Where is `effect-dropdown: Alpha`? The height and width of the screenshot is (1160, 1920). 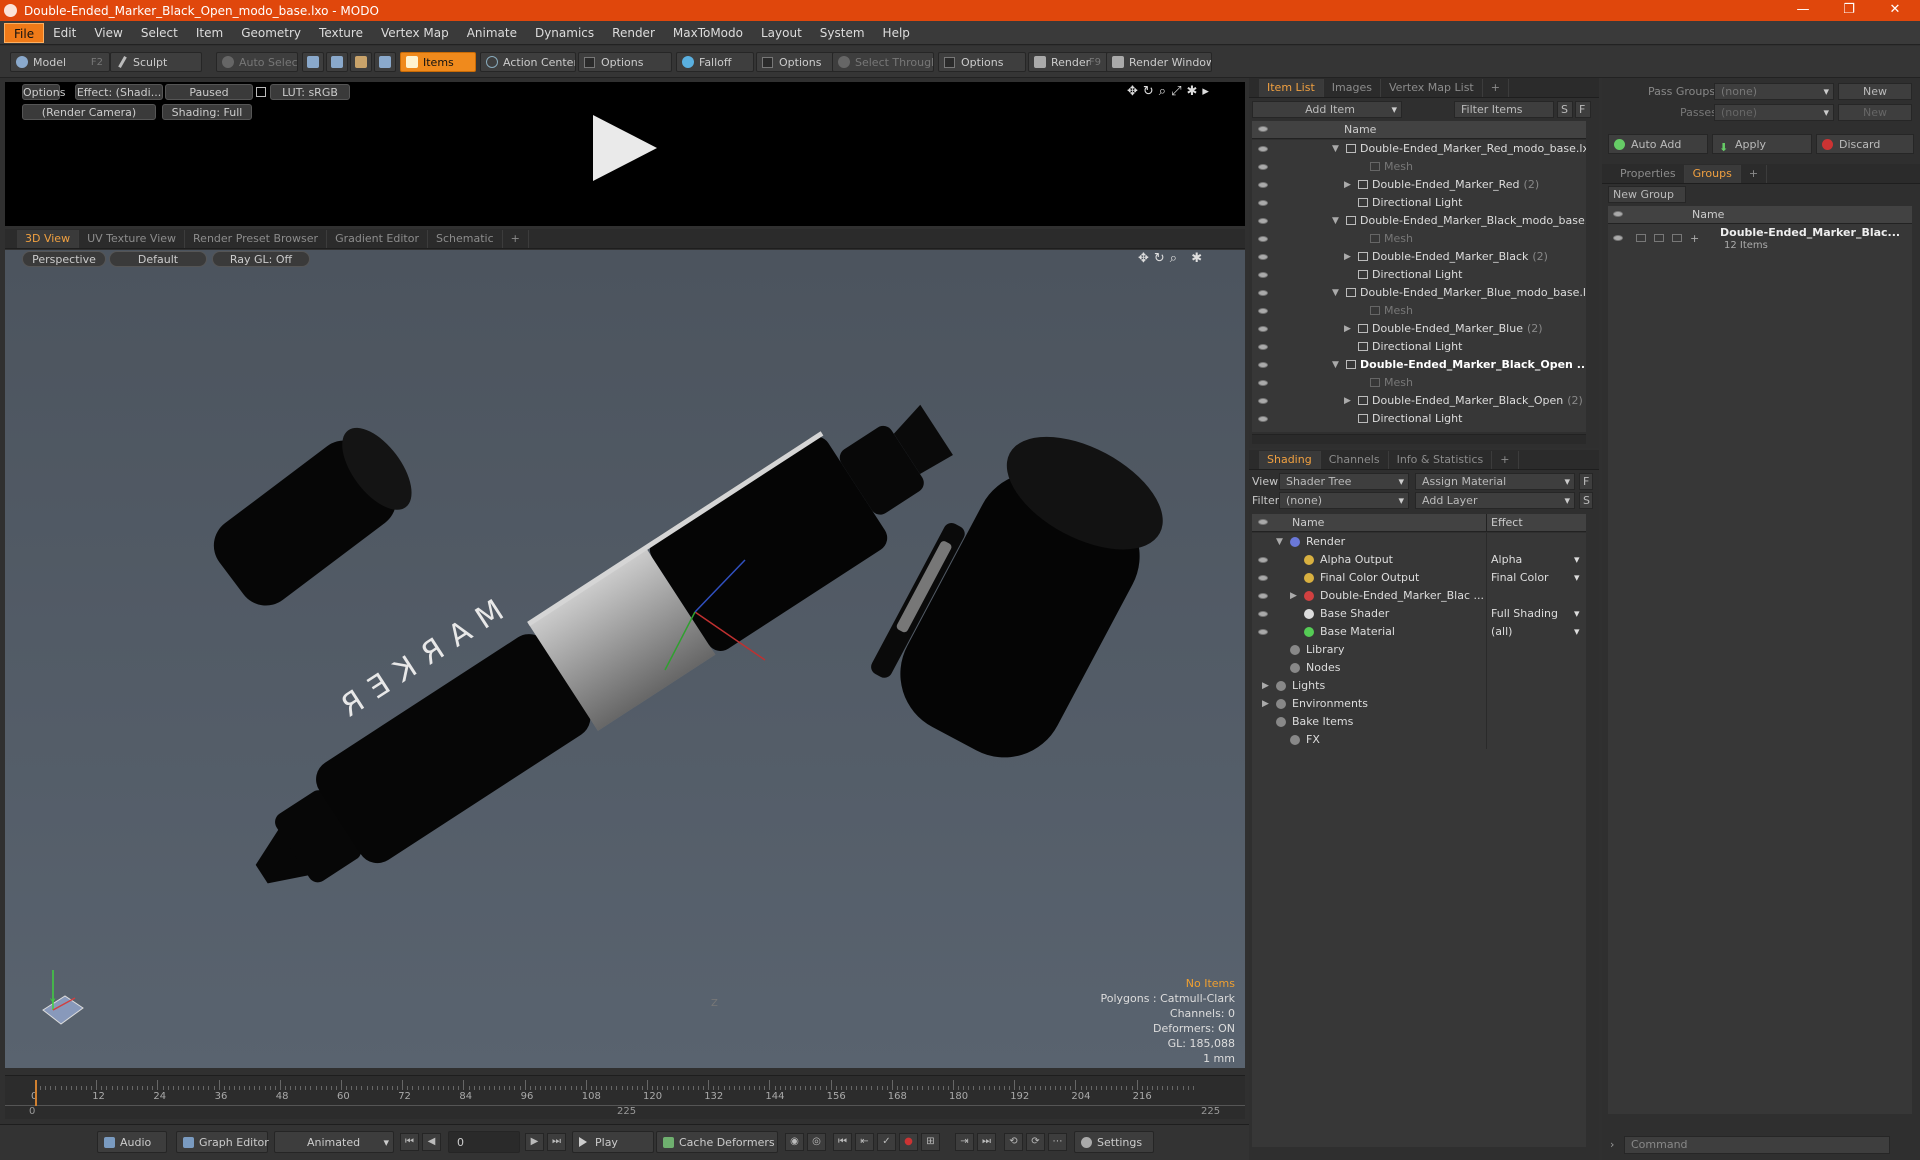 effect-dropdown: Alpha is located at coordinates (1536, 560).